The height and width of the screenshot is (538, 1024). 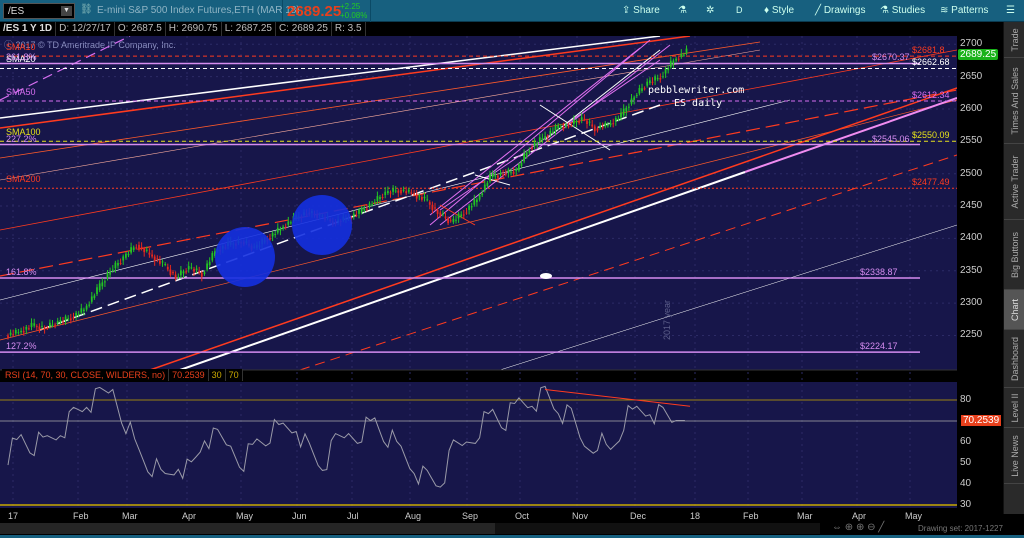 I want to click on sidebar-tab-times-and-sales: Times And Sales, so click(x=1014, y=101).